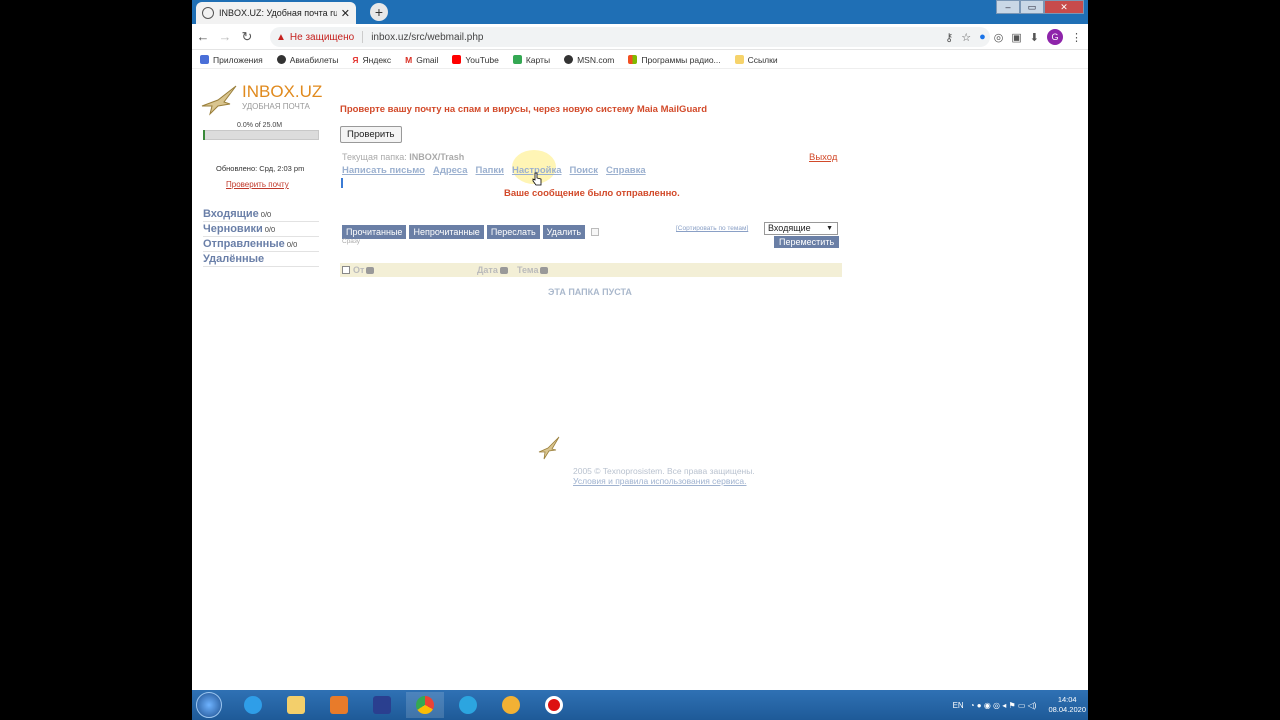 The height and width of the screenshot is (720, 1280). I want to click on logout-link: Выход, so click(823, 157).